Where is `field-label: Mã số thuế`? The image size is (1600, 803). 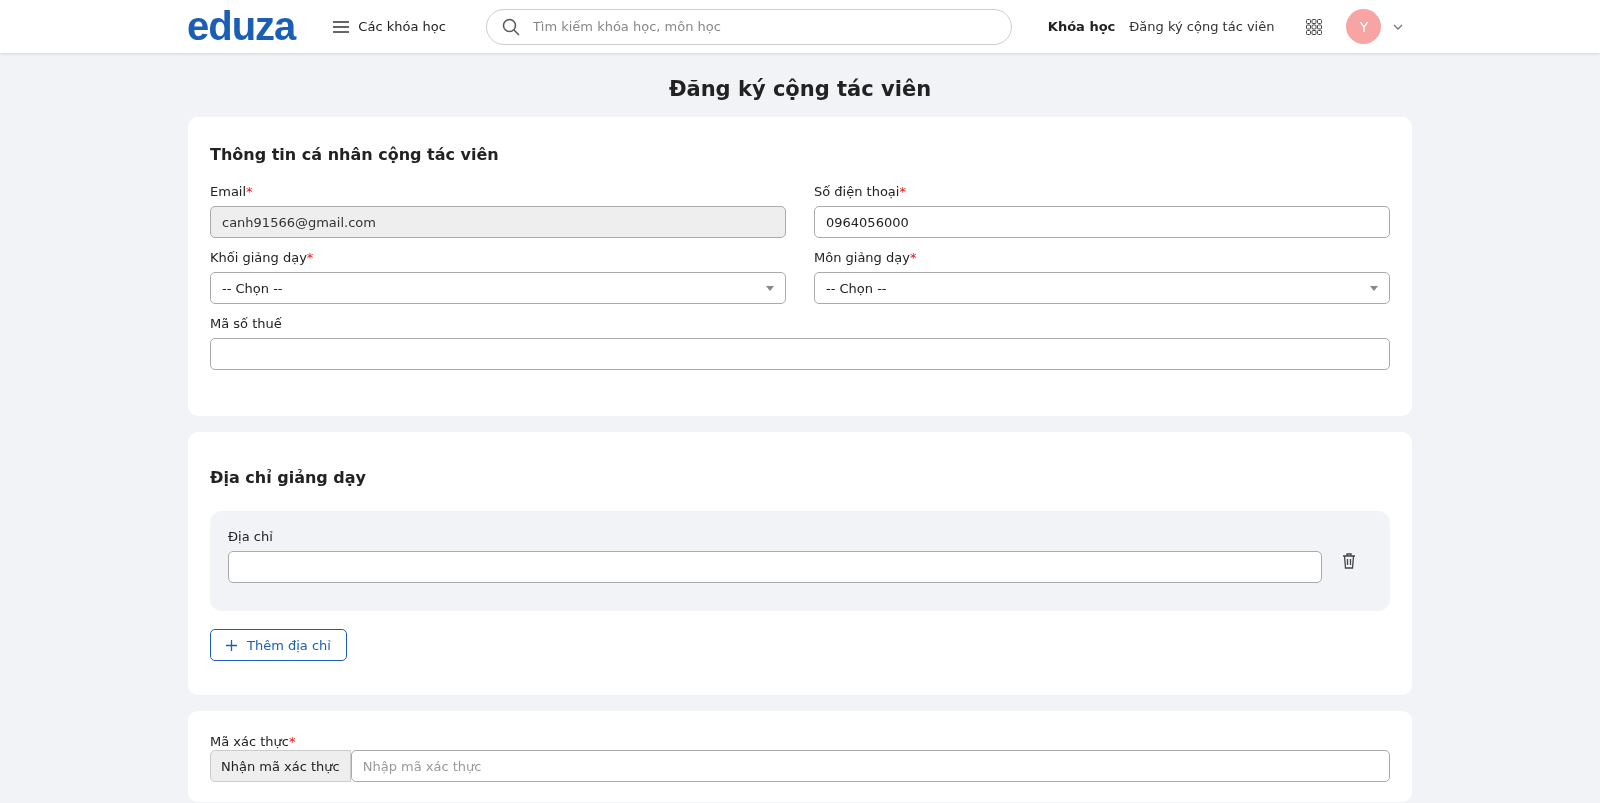
field-label: Mã số thuế is located at coordinates (246, 323).